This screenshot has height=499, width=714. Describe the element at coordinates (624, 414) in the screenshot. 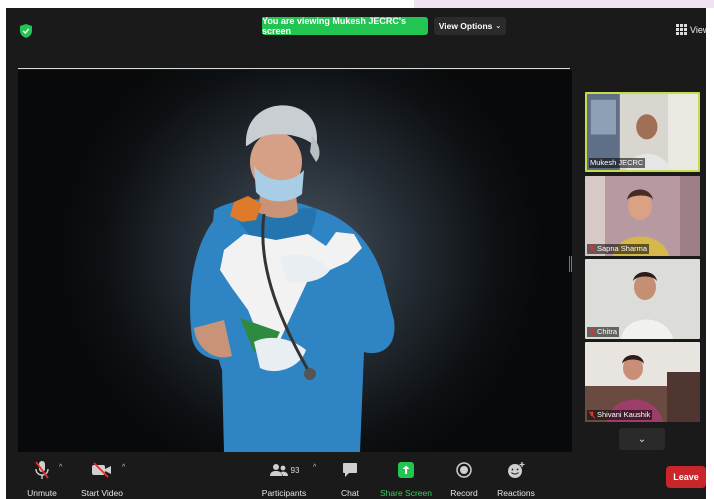

I see `participant-name: Shivani Kaushik` at that location.